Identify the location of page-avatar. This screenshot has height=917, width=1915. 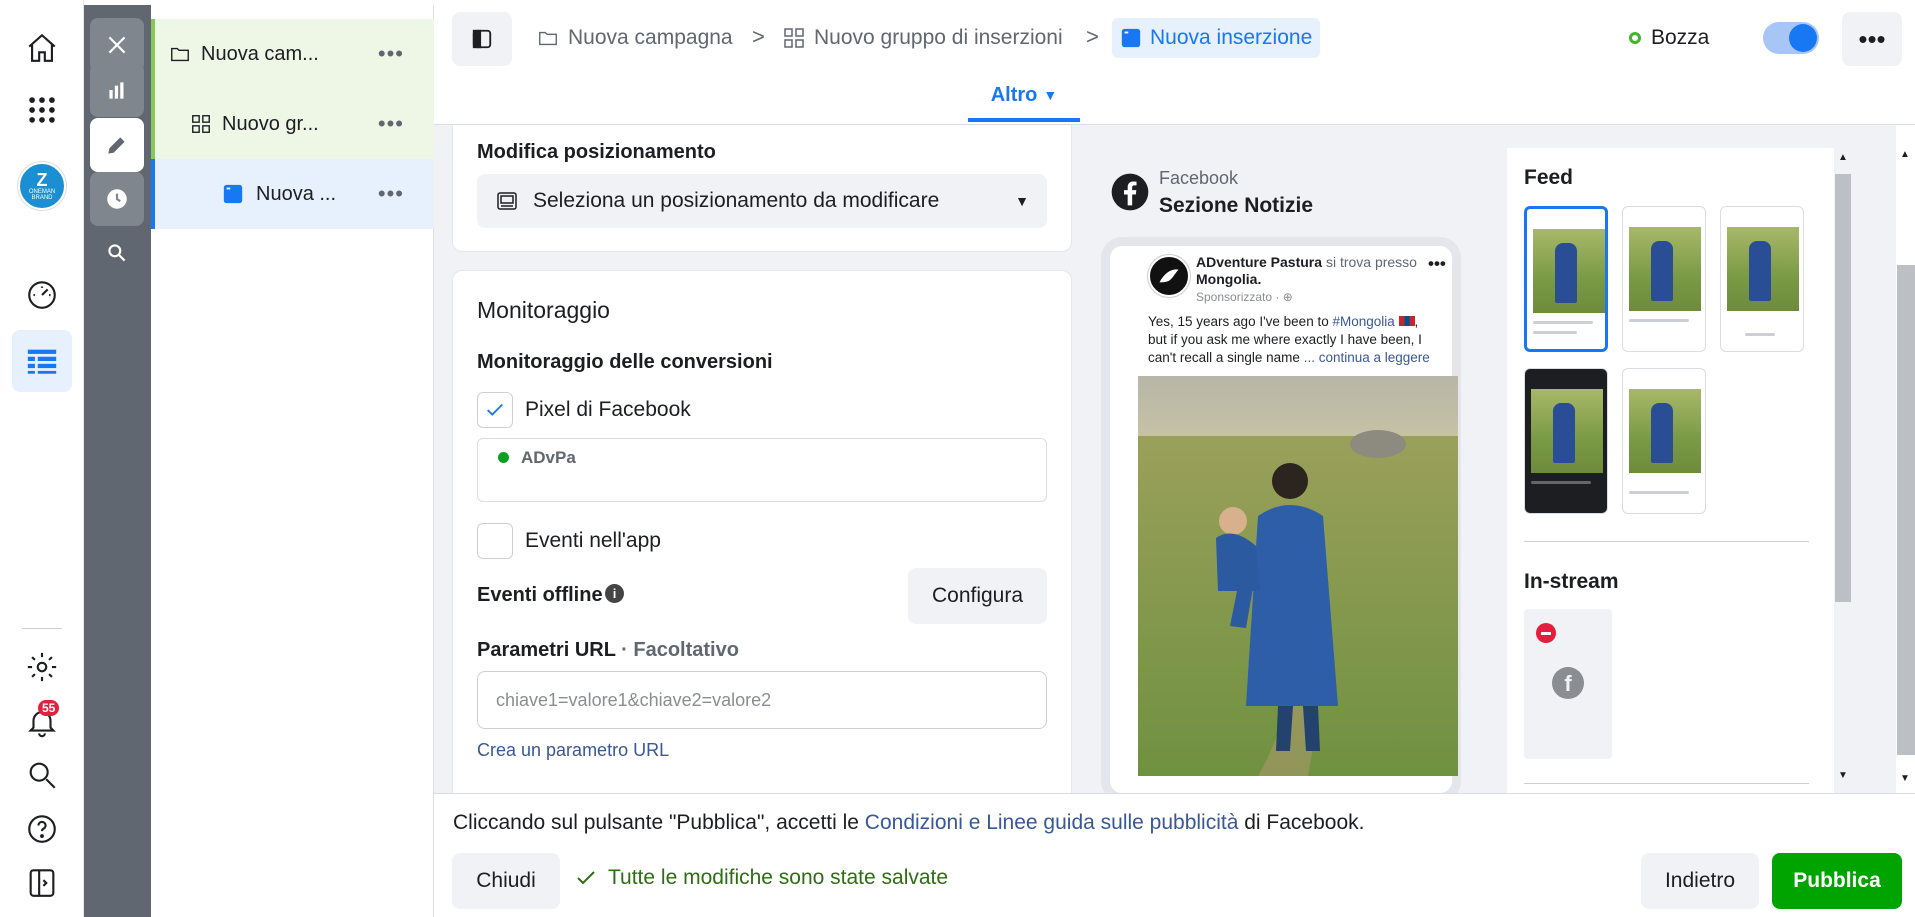
(1169, 276).